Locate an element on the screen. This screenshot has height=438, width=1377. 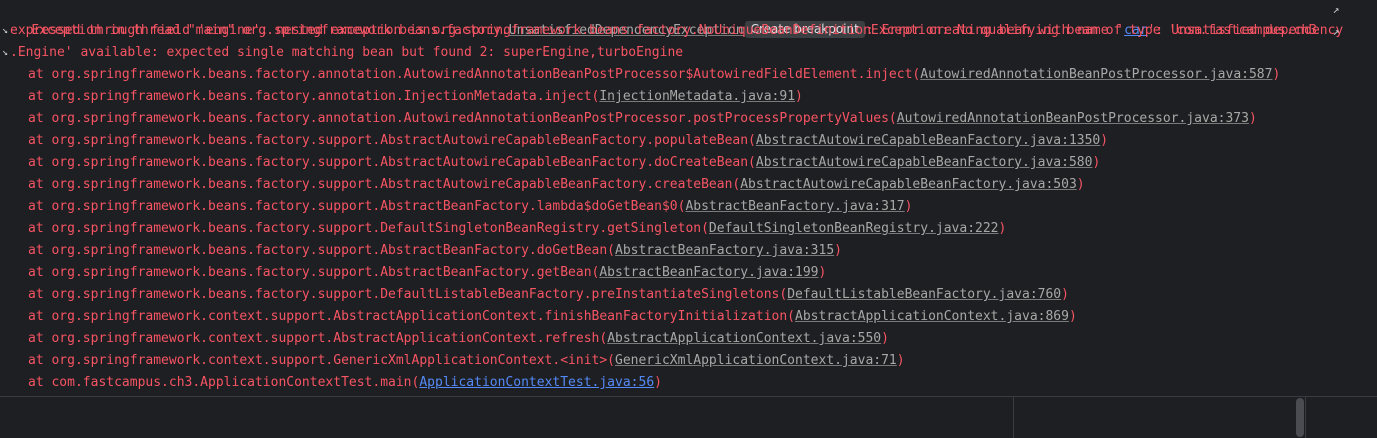
source-file-link: AbstractApplicationContext.java:869 is located at coordinates (932, 316).